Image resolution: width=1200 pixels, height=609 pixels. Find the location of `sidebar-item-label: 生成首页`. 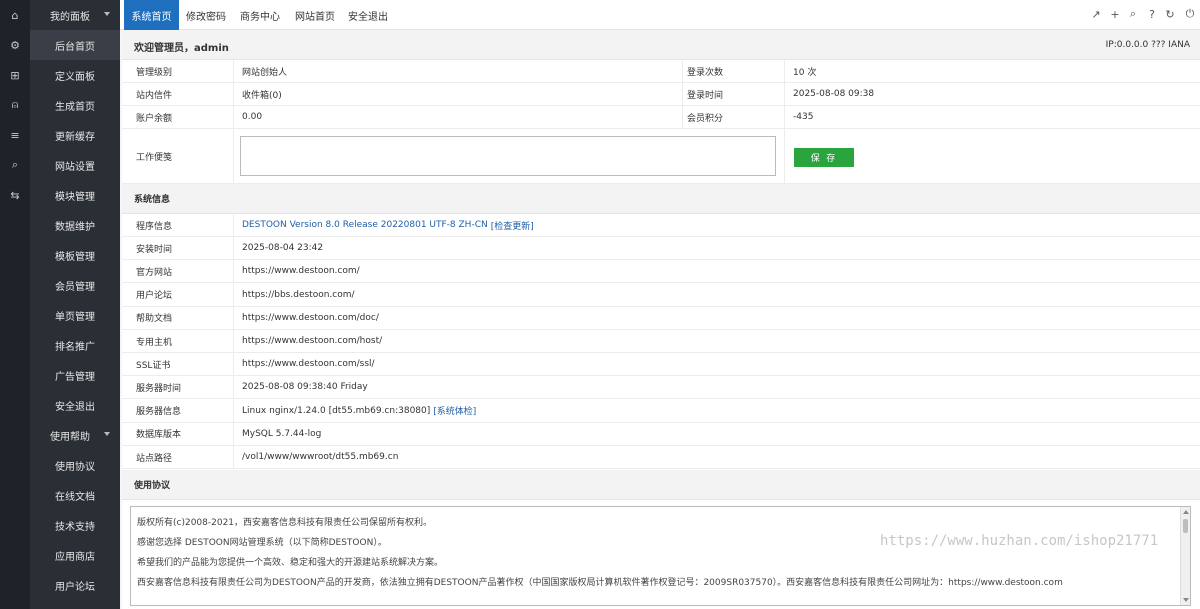

sidebar-item-label: 生成首页 is located at coordinates (75, 107).